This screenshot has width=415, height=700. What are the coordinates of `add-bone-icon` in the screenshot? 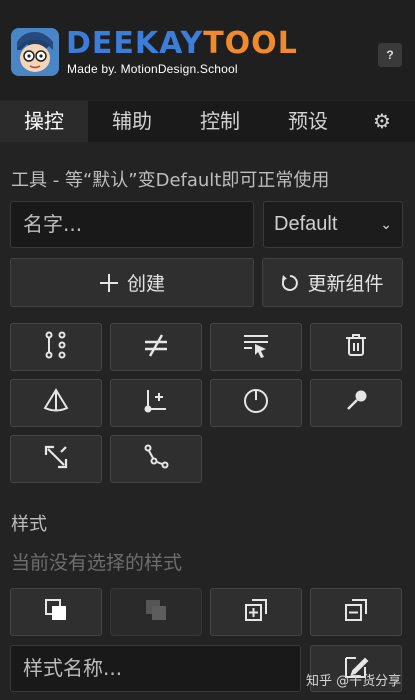 It's located at (156, 403).